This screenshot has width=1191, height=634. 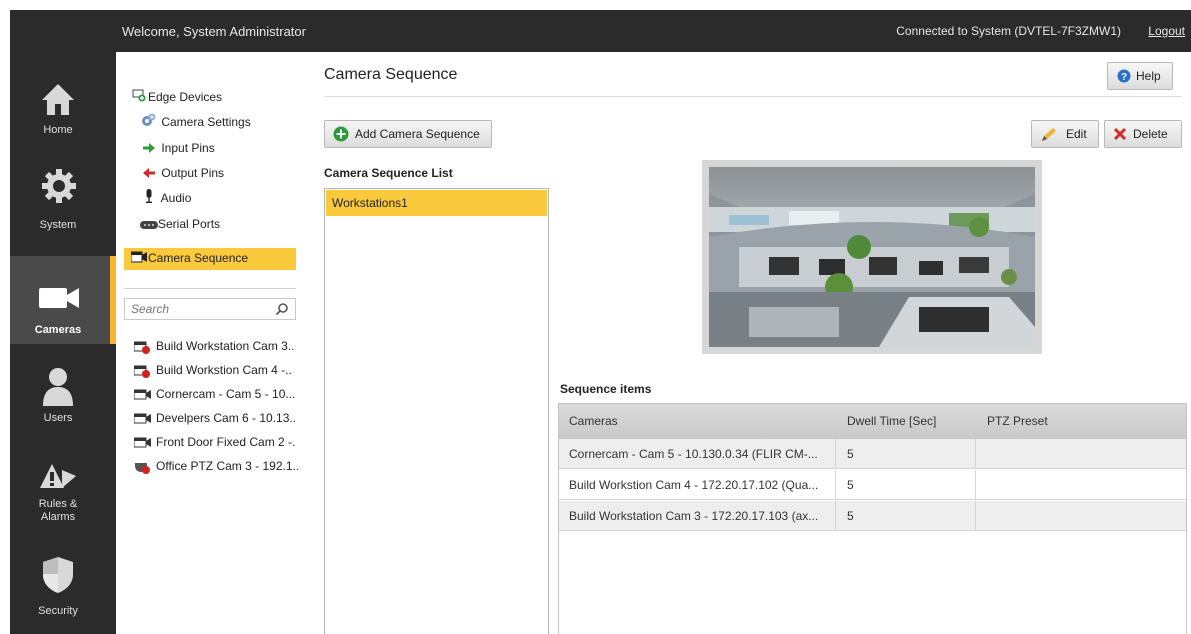 I want to click on camera-preview-image, so click(x=872, y=257).